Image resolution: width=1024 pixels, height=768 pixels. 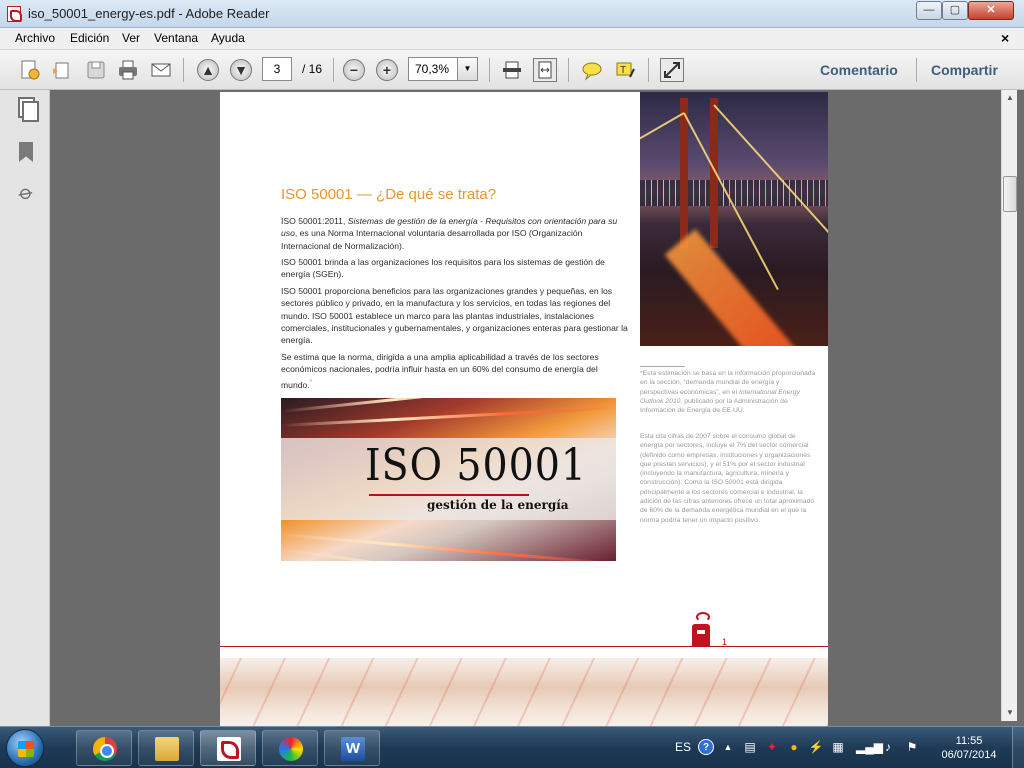 What do you see at coordinates (725, 642) in the screenshot?
I see `page-number: 1` at bounding box center [725, 642].